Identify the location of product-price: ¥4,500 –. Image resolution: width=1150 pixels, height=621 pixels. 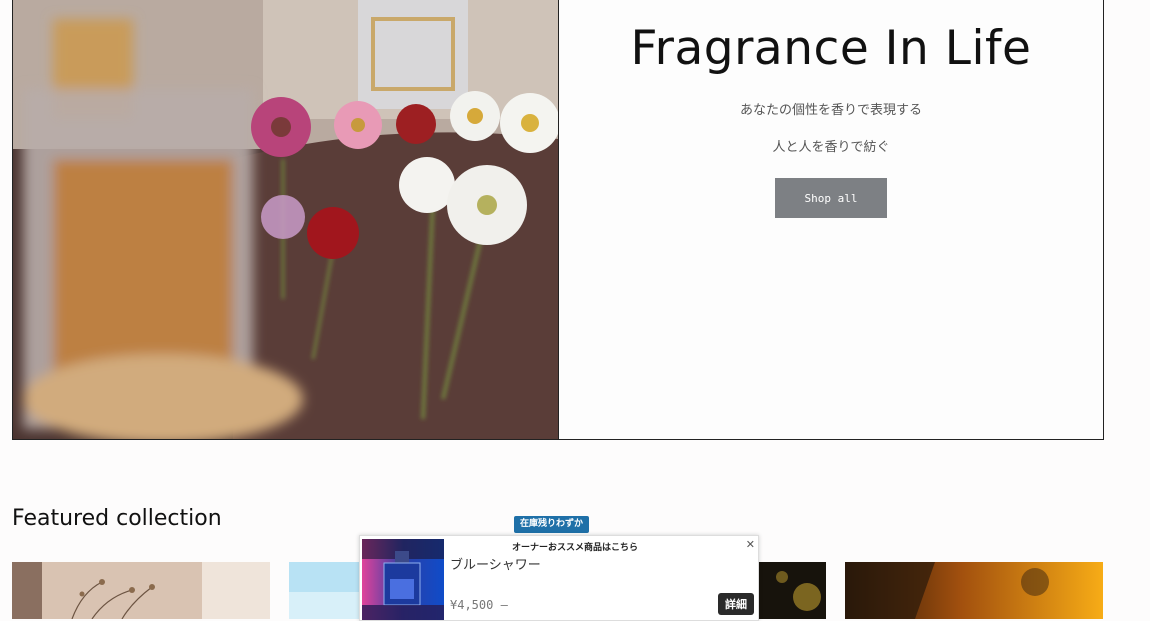
(479, 605).